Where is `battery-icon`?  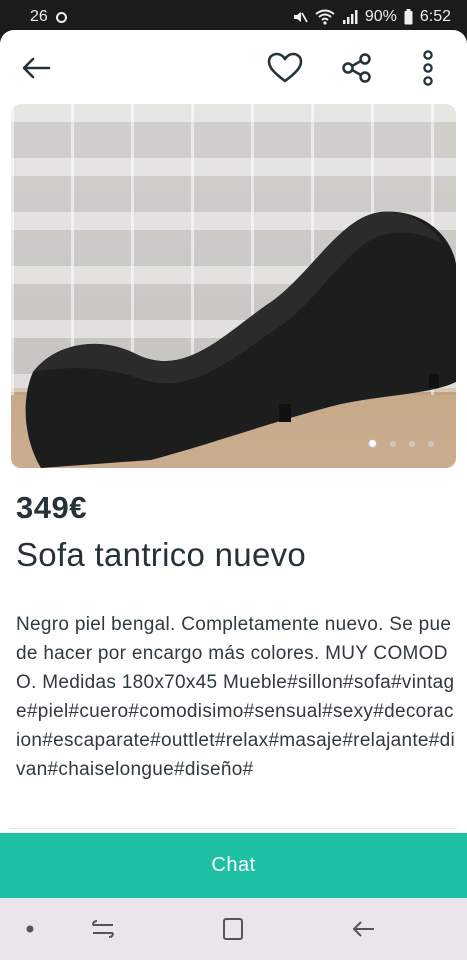 battery-icon is located at coordinates (408, 17).